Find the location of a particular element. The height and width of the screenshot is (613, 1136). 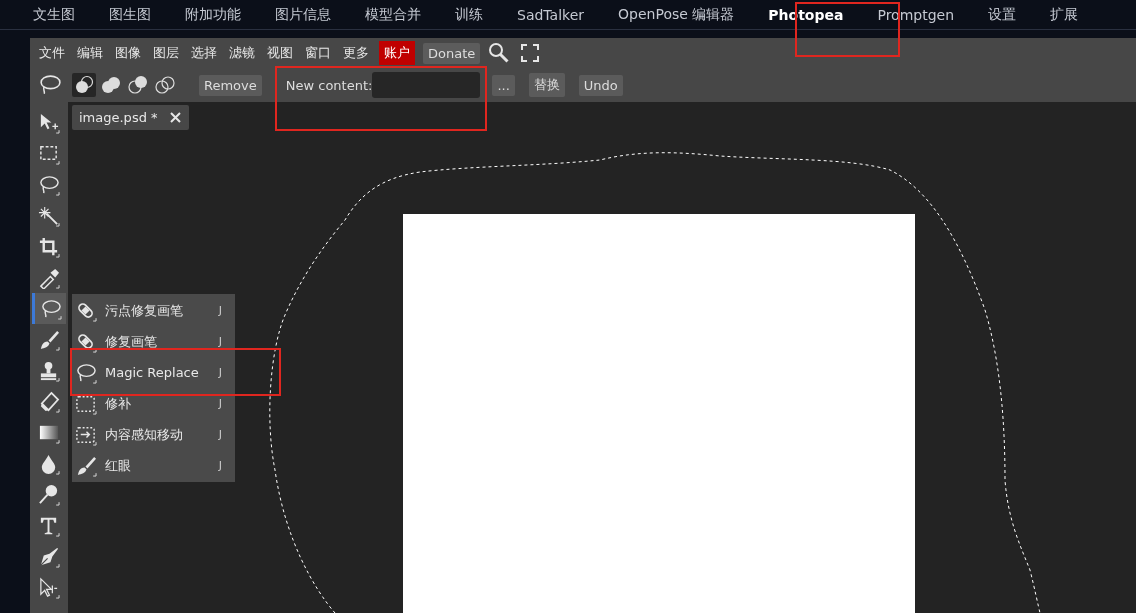

document-tab: image.psd * is located at coordinates (130, 117).